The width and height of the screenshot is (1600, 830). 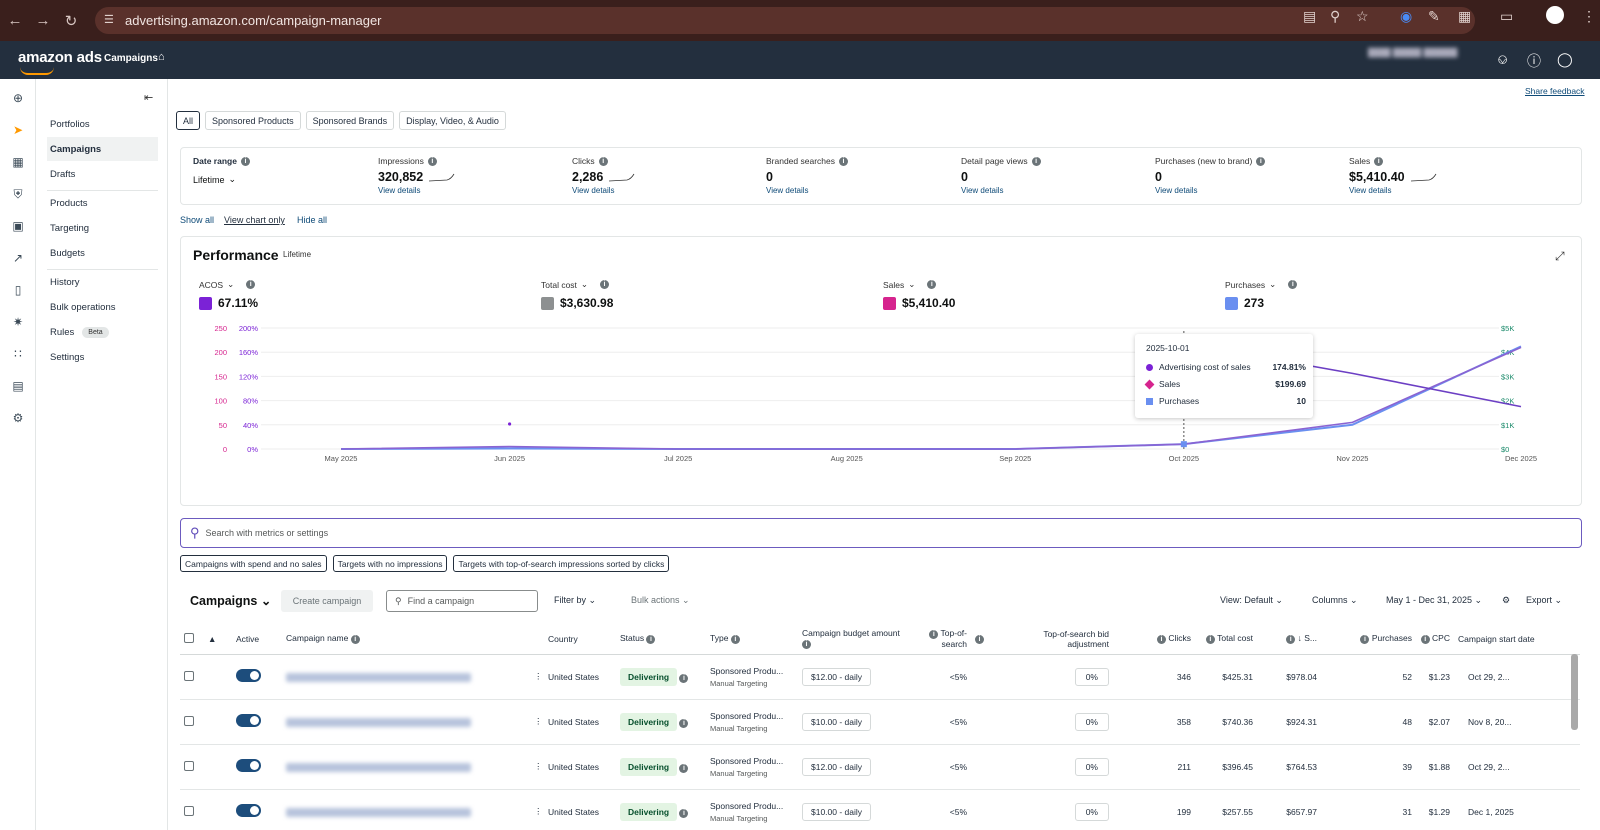 What do you see at coordinates (102, 357) in the screenshot?
I see `sidebar-item-settings: Settings` at bounding box center [102, 357].